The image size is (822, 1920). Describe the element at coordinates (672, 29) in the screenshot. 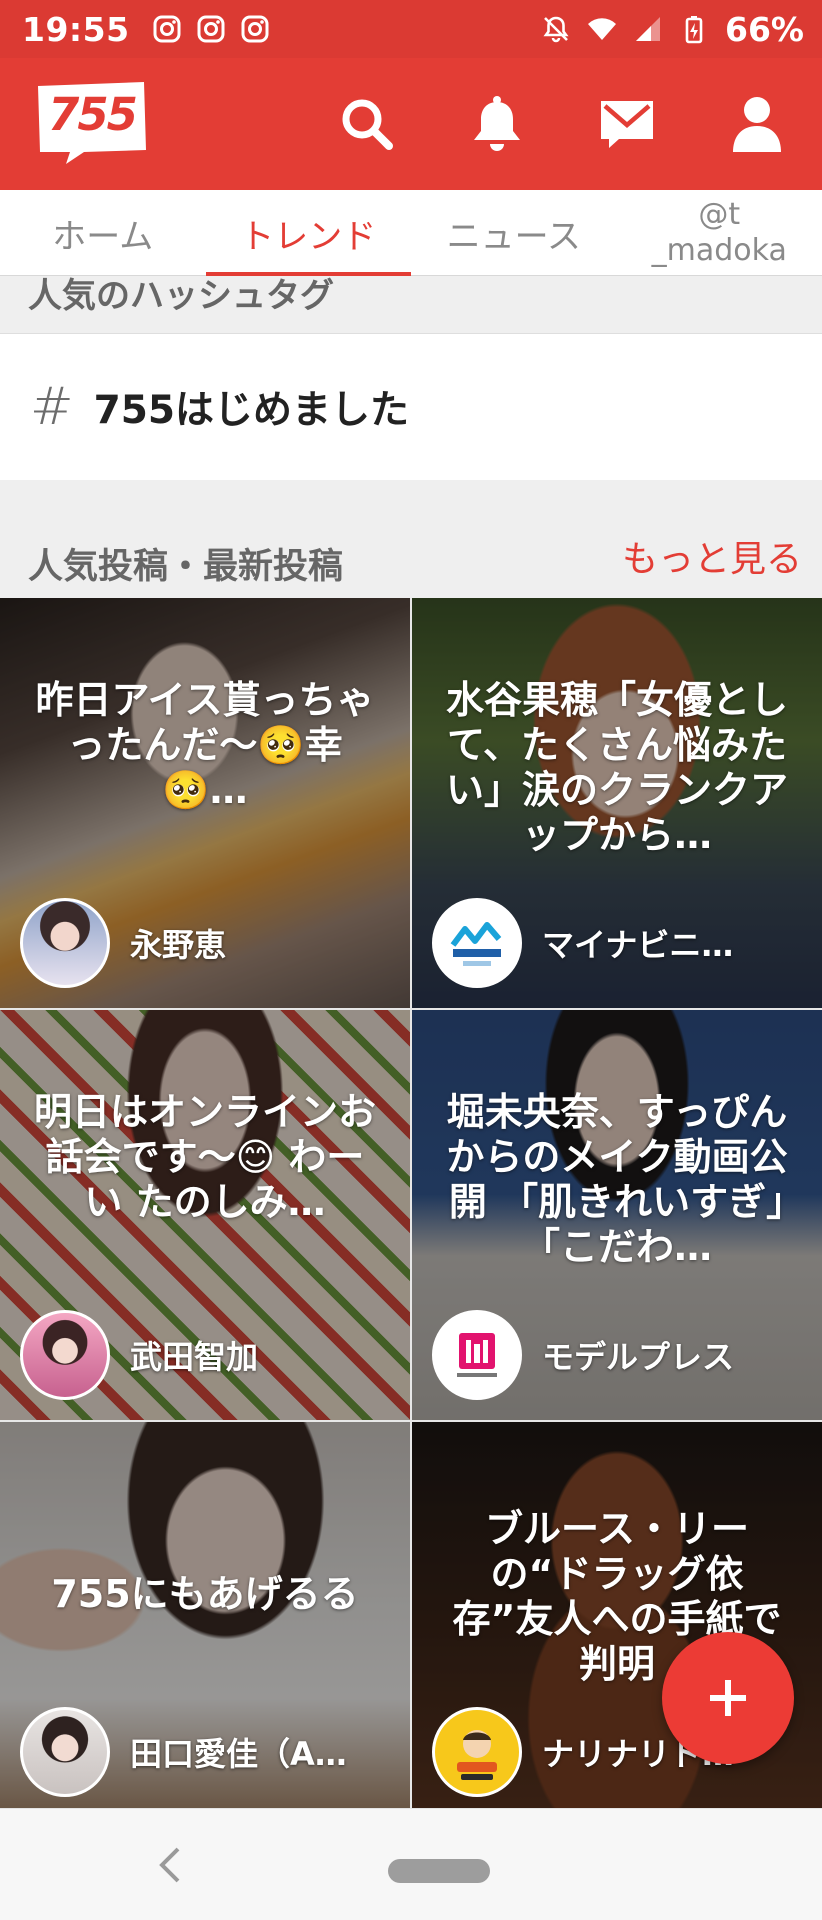

I see `system-icons: 66%` at that location.